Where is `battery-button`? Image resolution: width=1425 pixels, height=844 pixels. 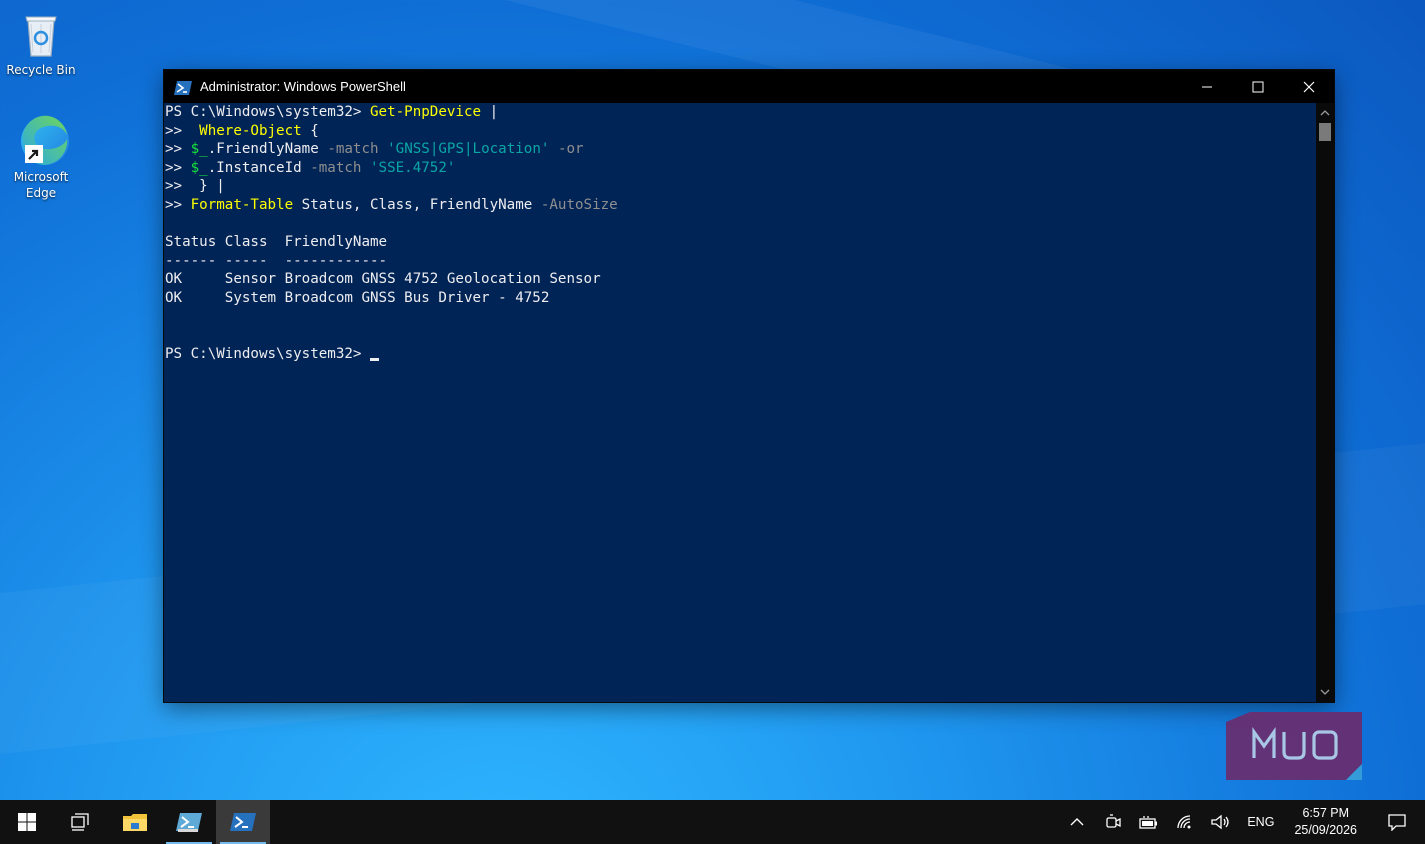
battery-button is located at coordinates (1149, 822).